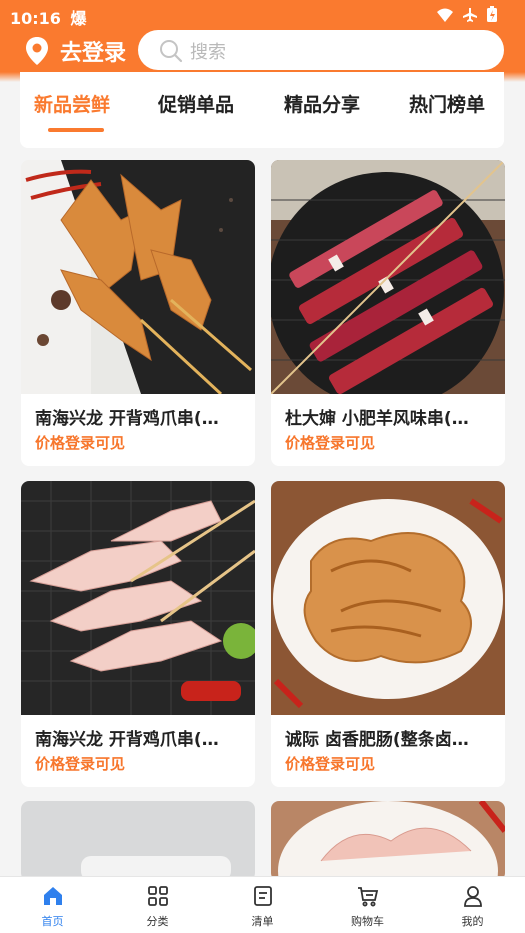 This screenshot has width=525, height=933. I want to click on product-image-chicken-feet-raw, so click(138, 598).